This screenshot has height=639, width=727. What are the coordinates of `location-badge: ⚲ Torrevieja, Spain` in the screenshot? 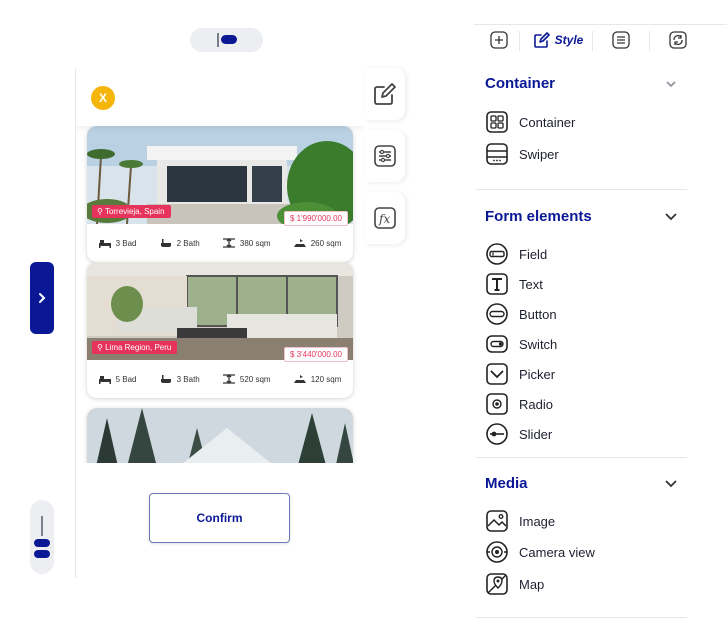 It's located at (131, 211).